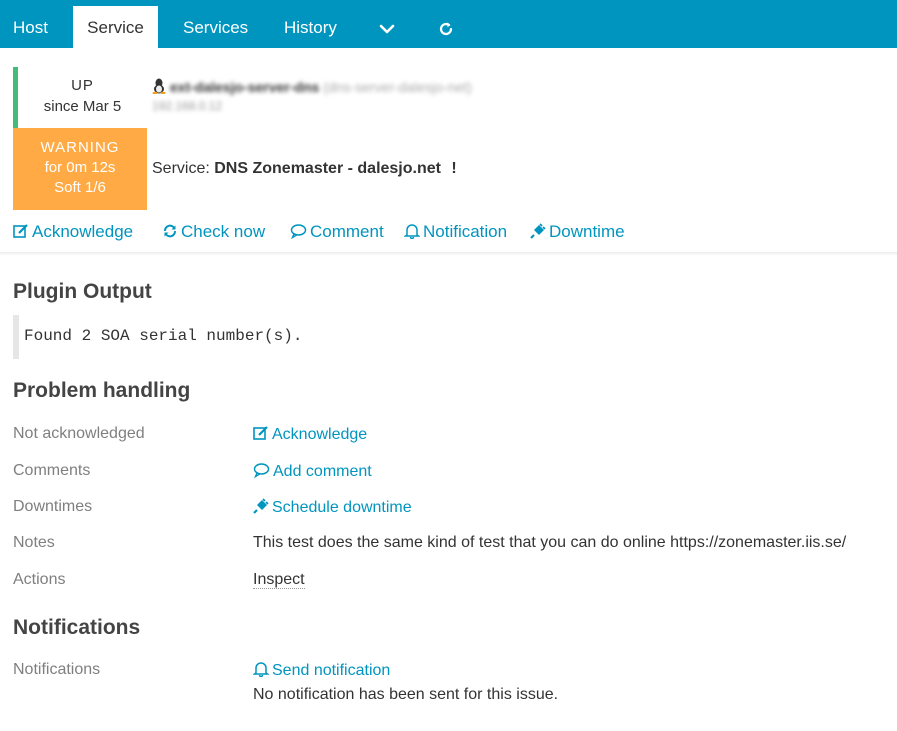  Describe the element at coordinates (57, 669) in the screenshot. I see `notifications-row-label: Notifications` at that location.